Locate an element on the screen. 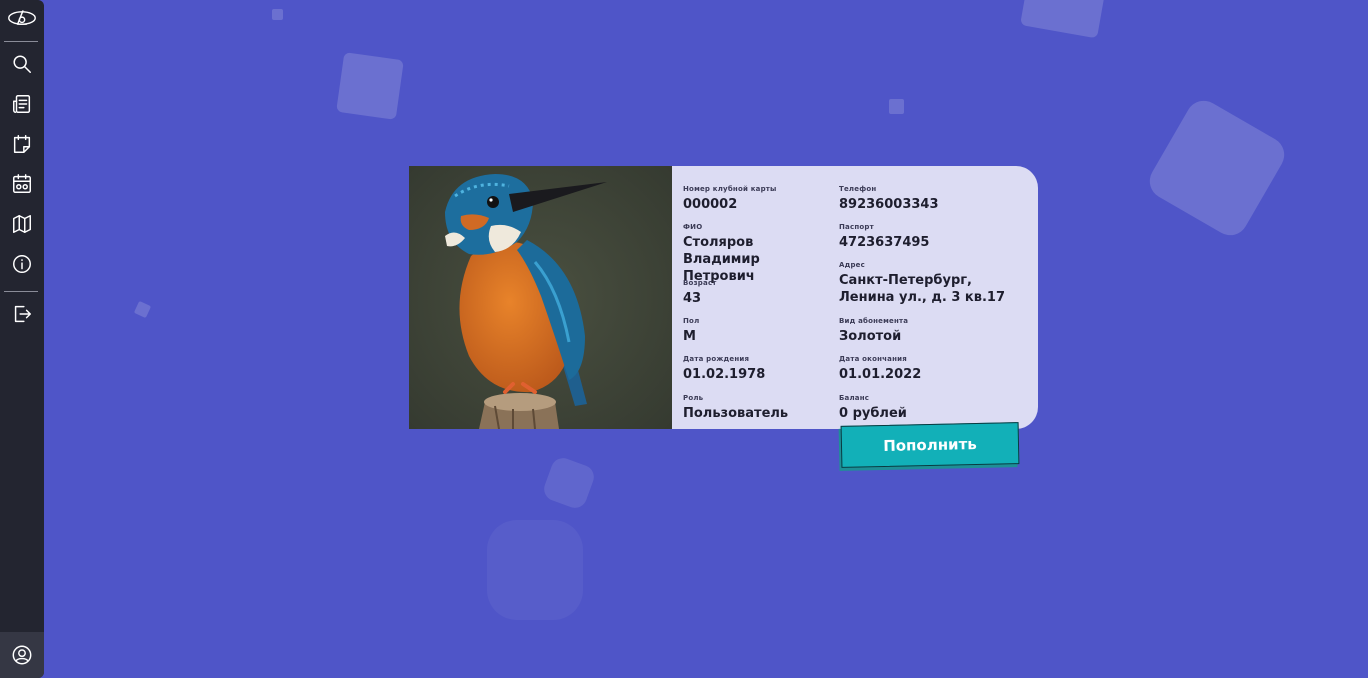 The width and height of the screenshot is (1368, 678). sidebar-item-logout is located at coordinates (22, 314).